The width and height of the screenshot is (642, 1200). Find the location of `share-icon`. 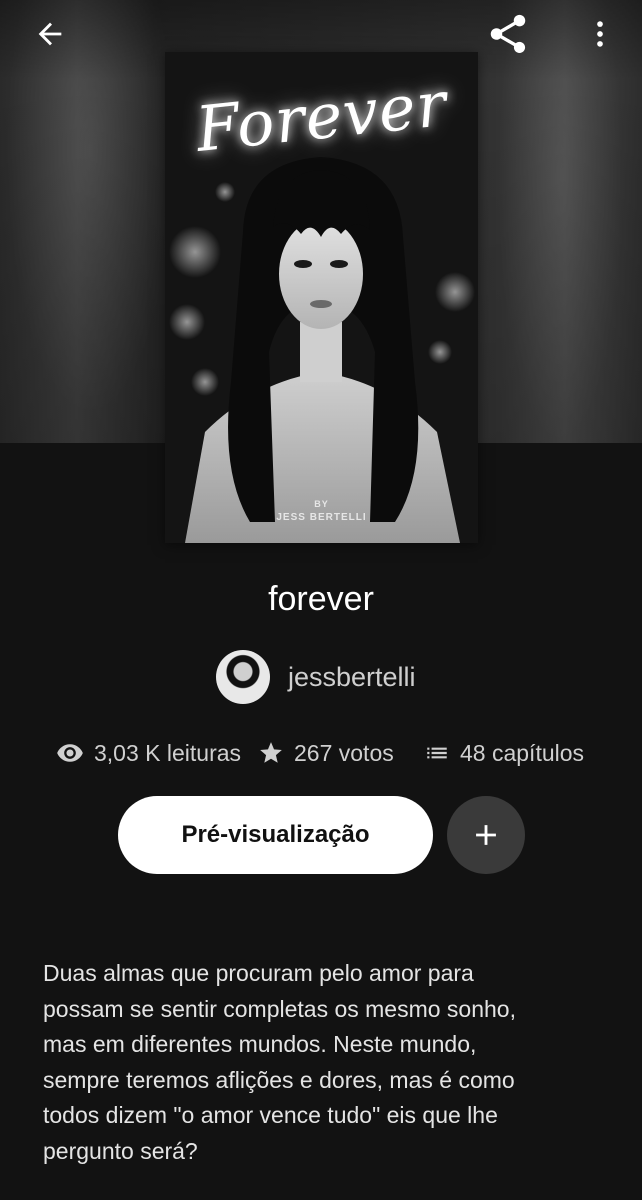

share-icon is located at coordinates (508, 34).